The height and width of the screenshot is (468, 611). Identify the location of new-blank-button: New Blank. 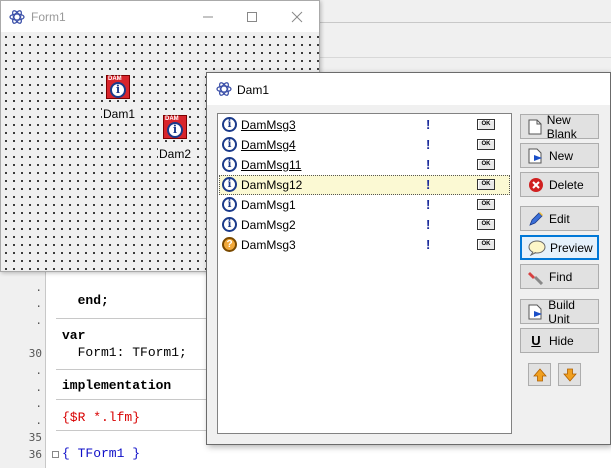
(559, 126).